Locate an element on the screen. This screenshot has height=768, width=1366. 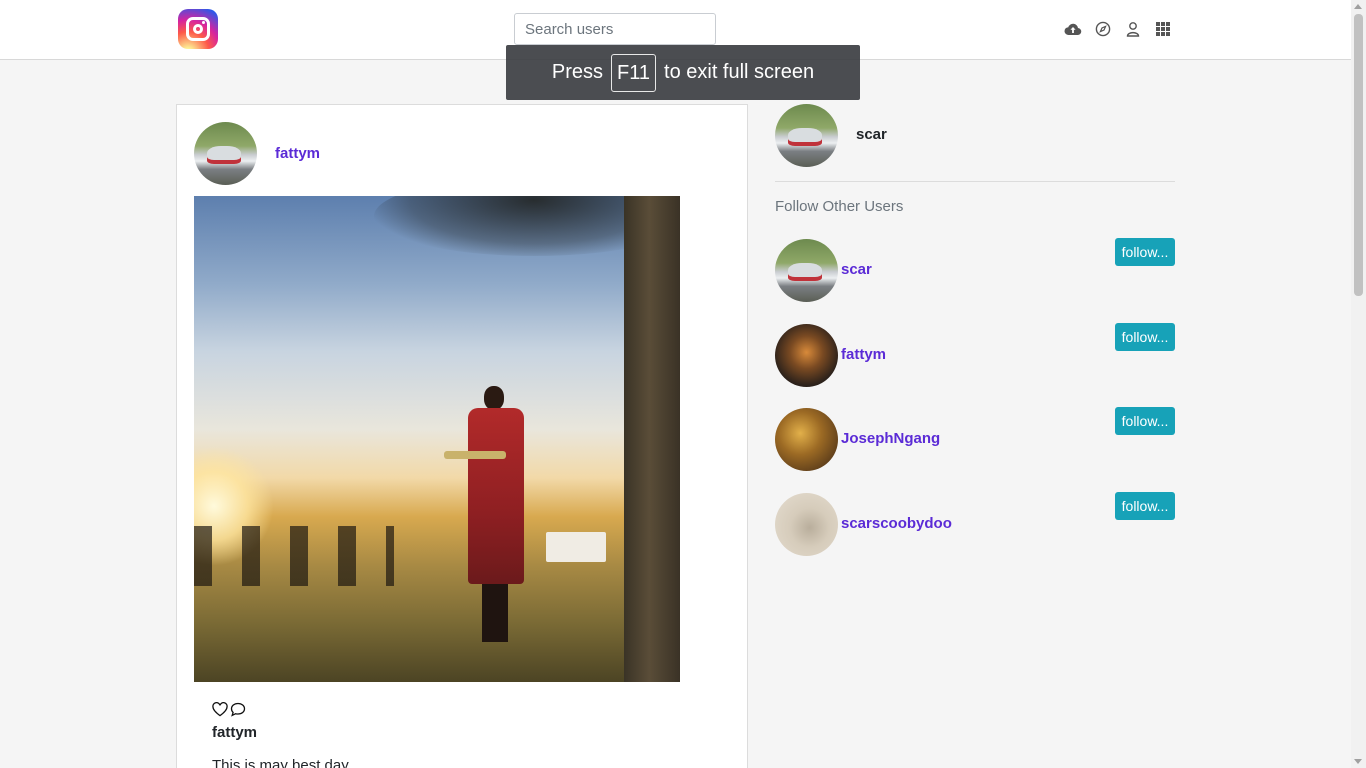
current-user-name: scar is located at coordinates (871, 134).